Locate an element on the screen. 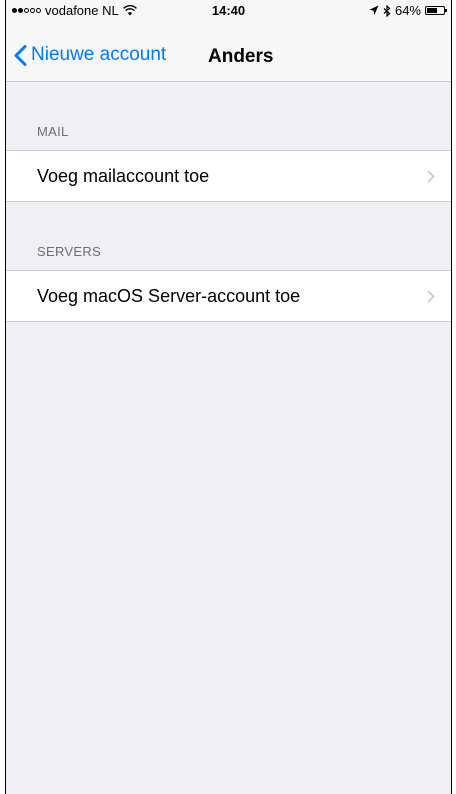 The image size is (456, 794). navigation-bar: Nieuwe account Anders is located at coordinates (228, 51).